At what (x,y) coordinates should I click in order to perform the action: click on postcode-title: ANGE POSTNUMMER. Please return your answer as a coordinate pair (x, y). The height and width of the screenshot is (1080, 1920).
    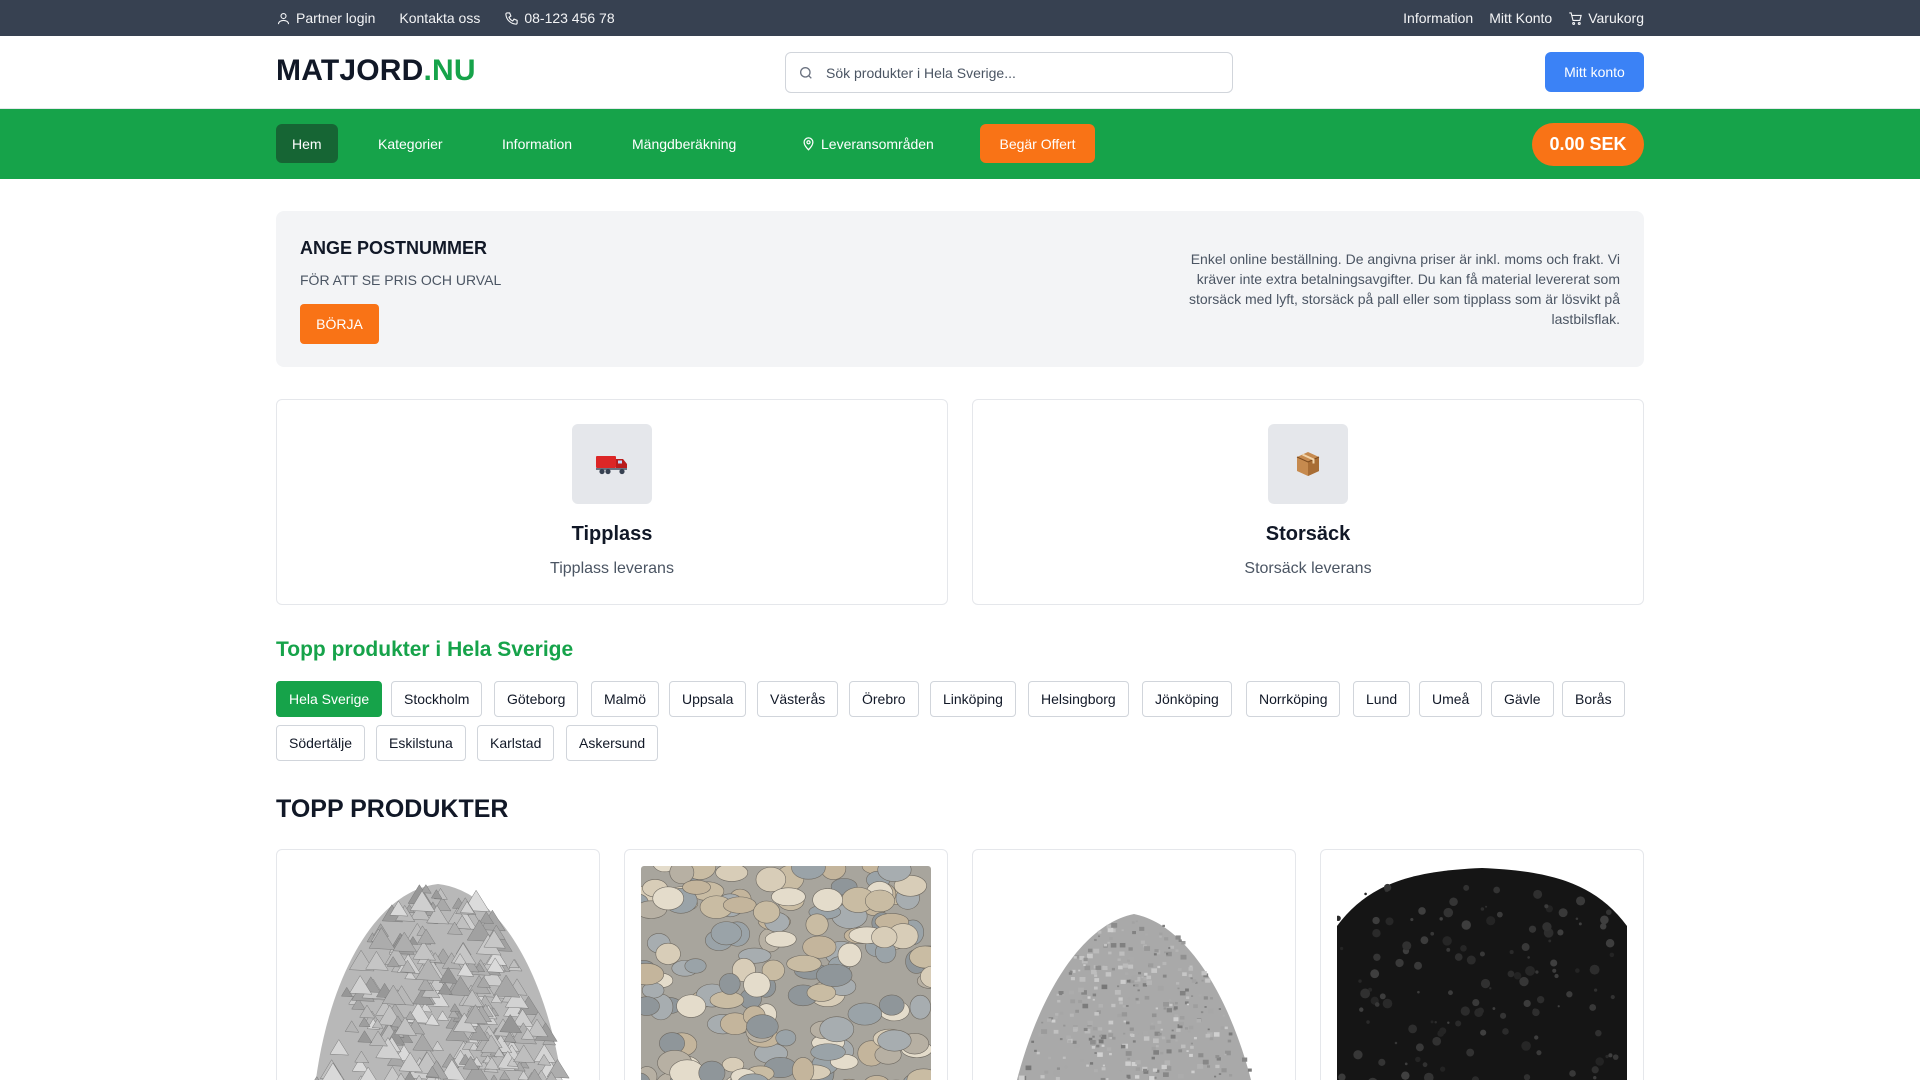
    Looking at the image, I should click on (394, 248).